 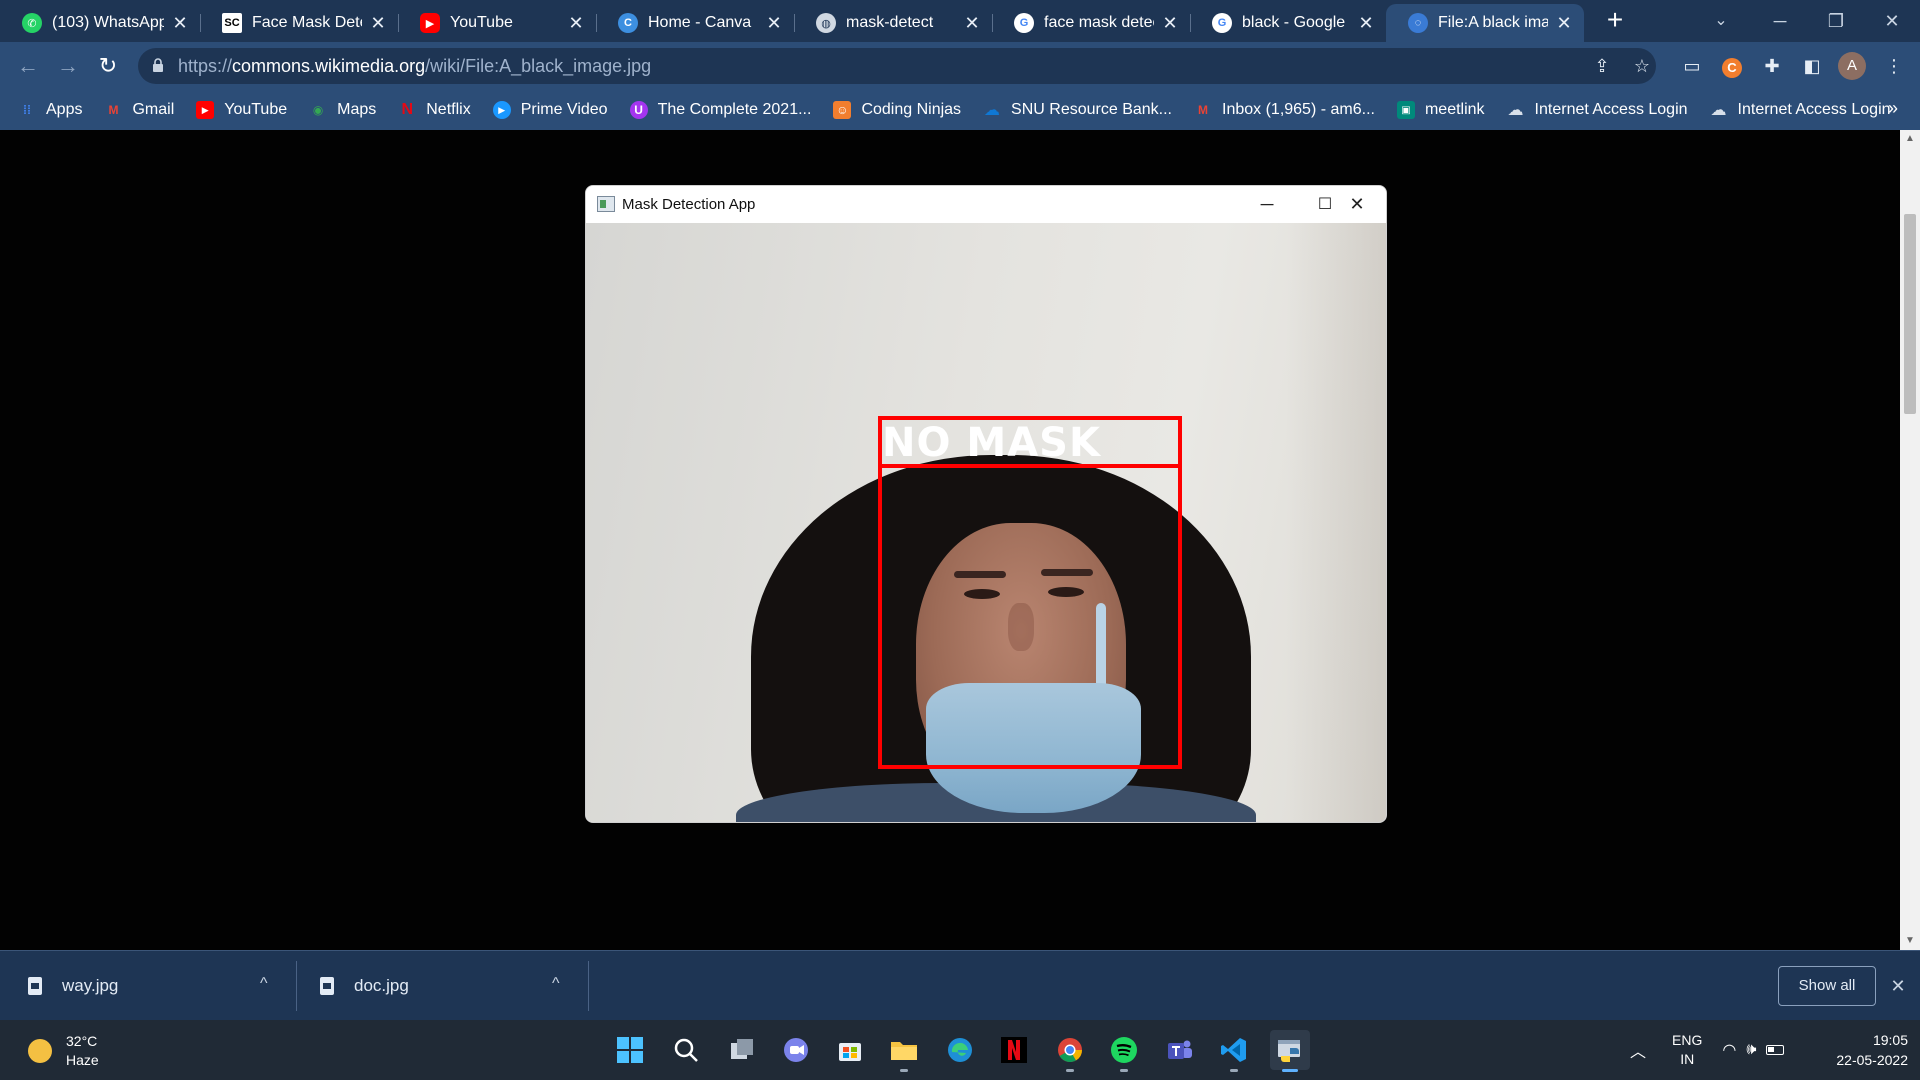 What do you see at coordinates (241, 110) in the screenshot?
I see `bookmark-youtube: ▶ YouTube` at bounding box center [241, 110].